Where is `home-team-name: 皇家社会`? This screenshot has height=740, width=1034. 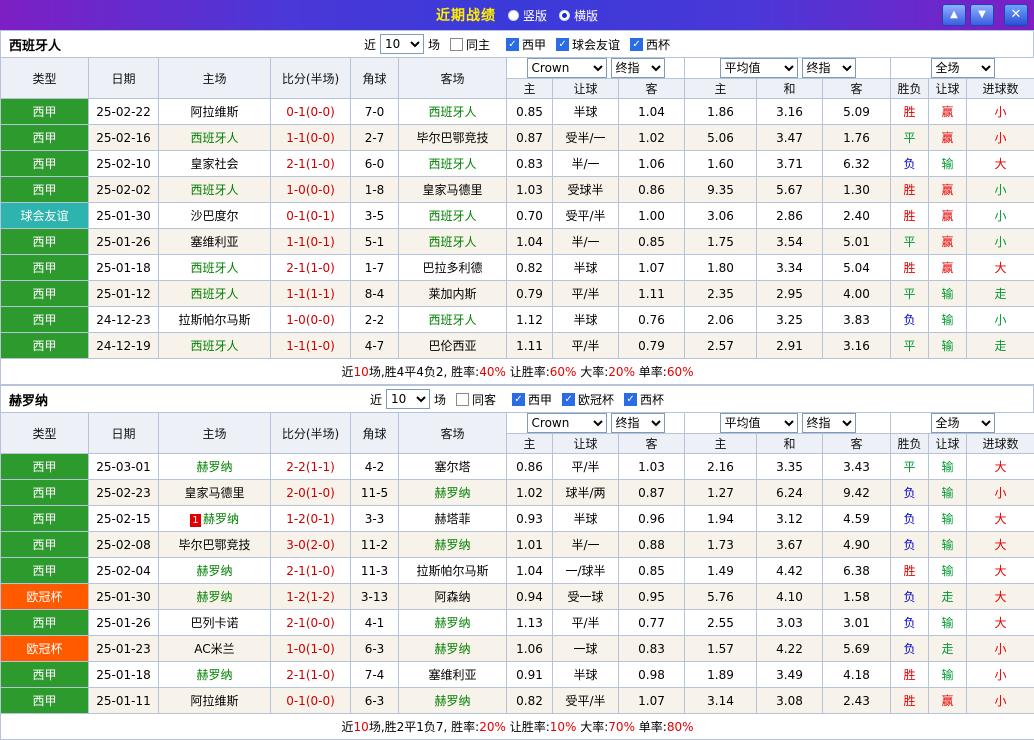
home-team-name: 皇家社会 is located at coordinates (214, 164).